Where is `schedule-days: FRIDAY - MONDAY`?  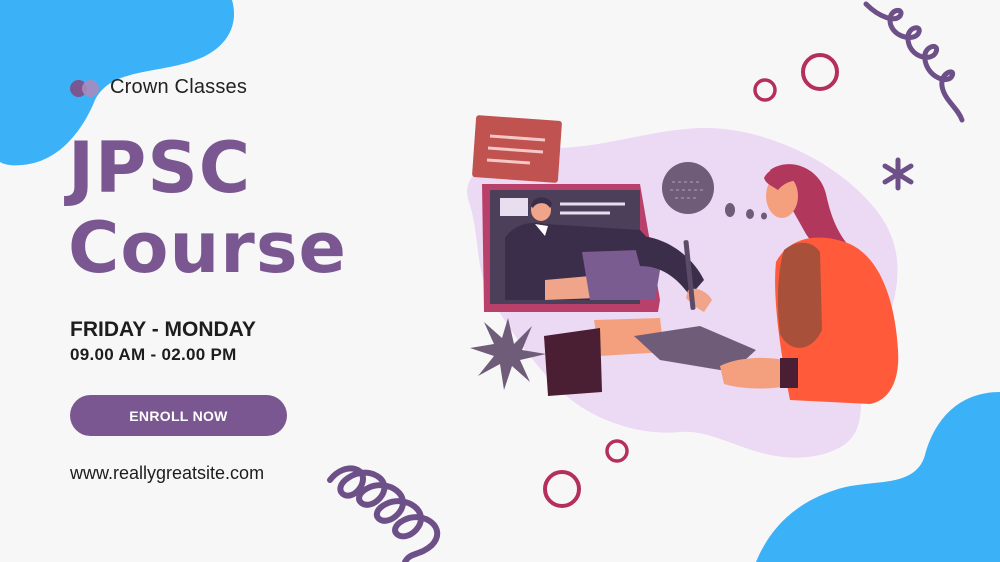 schedule-days: FRIDAY - MONDAY is located at coordinates (163, 329).